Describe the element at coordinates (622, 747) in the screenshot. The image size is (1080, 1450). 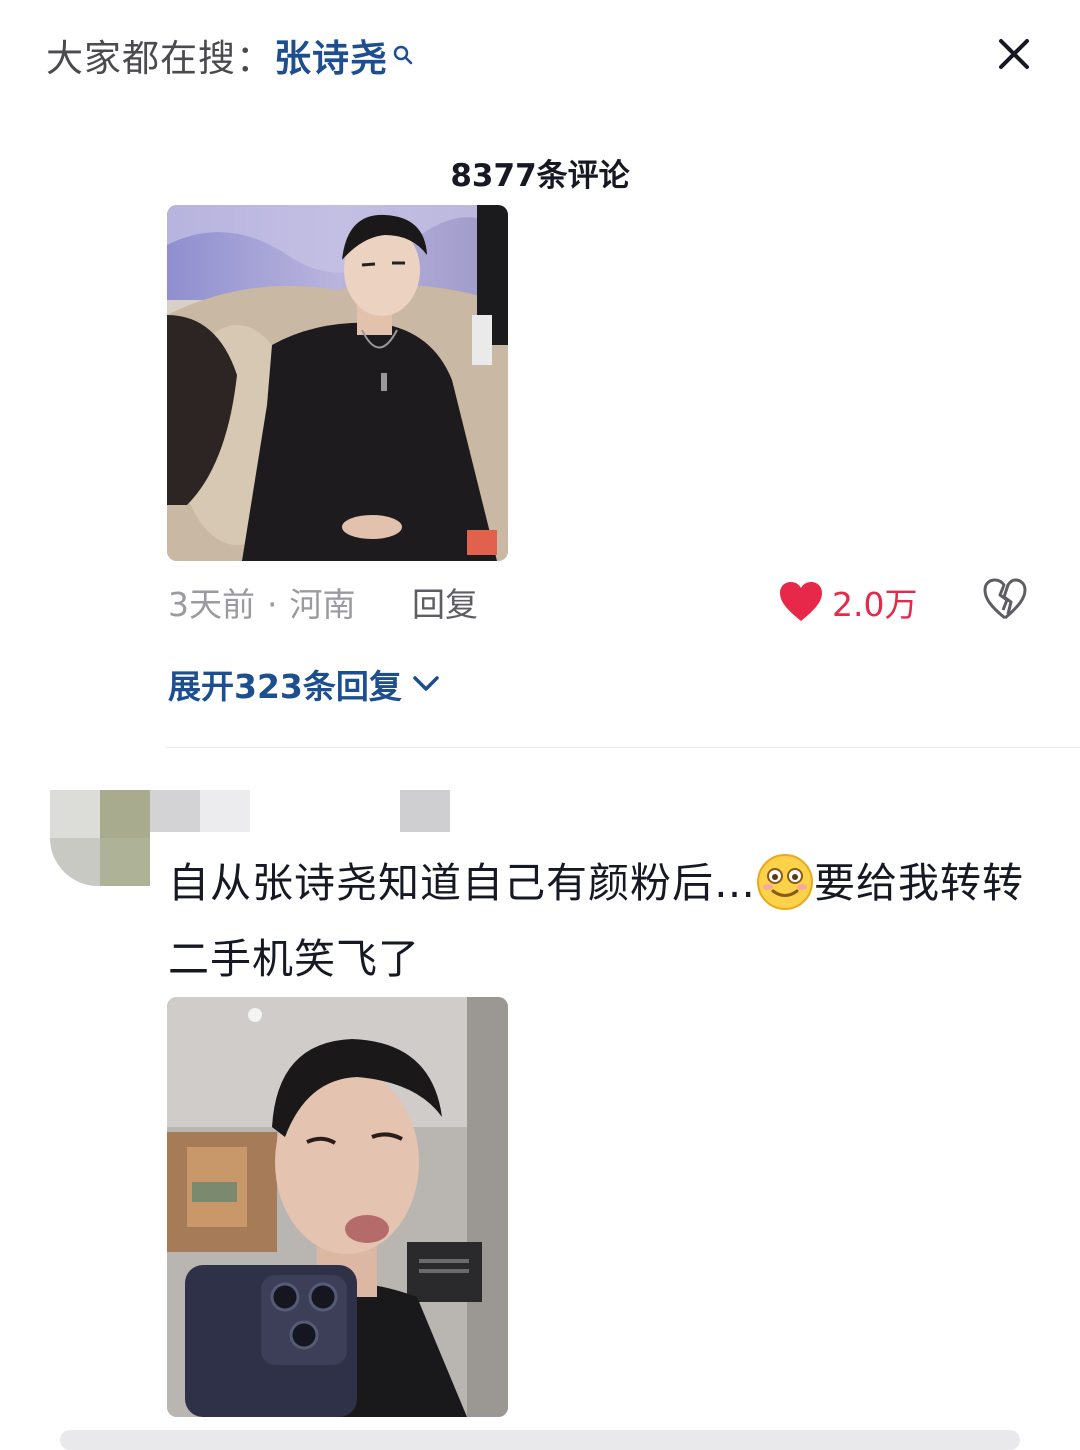
I see `comment-divider` at that location.